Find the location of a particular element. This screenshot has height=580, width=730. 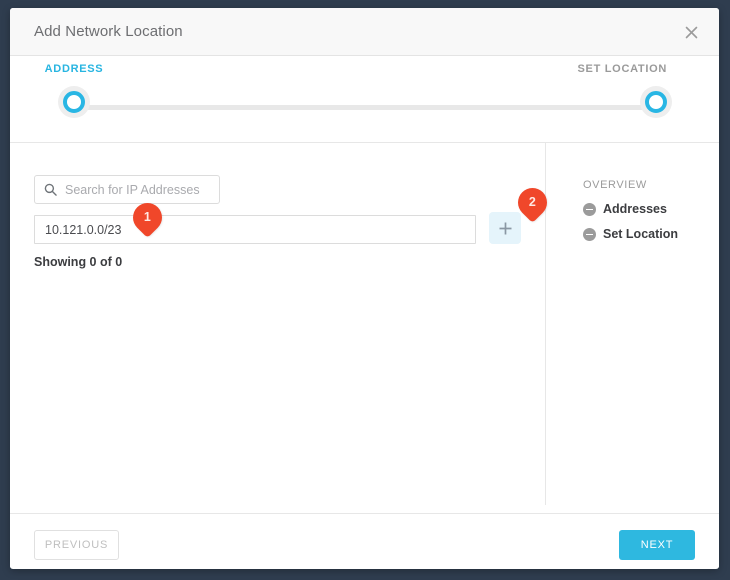

next-button: NEXT is located at coordinates (657, 545).